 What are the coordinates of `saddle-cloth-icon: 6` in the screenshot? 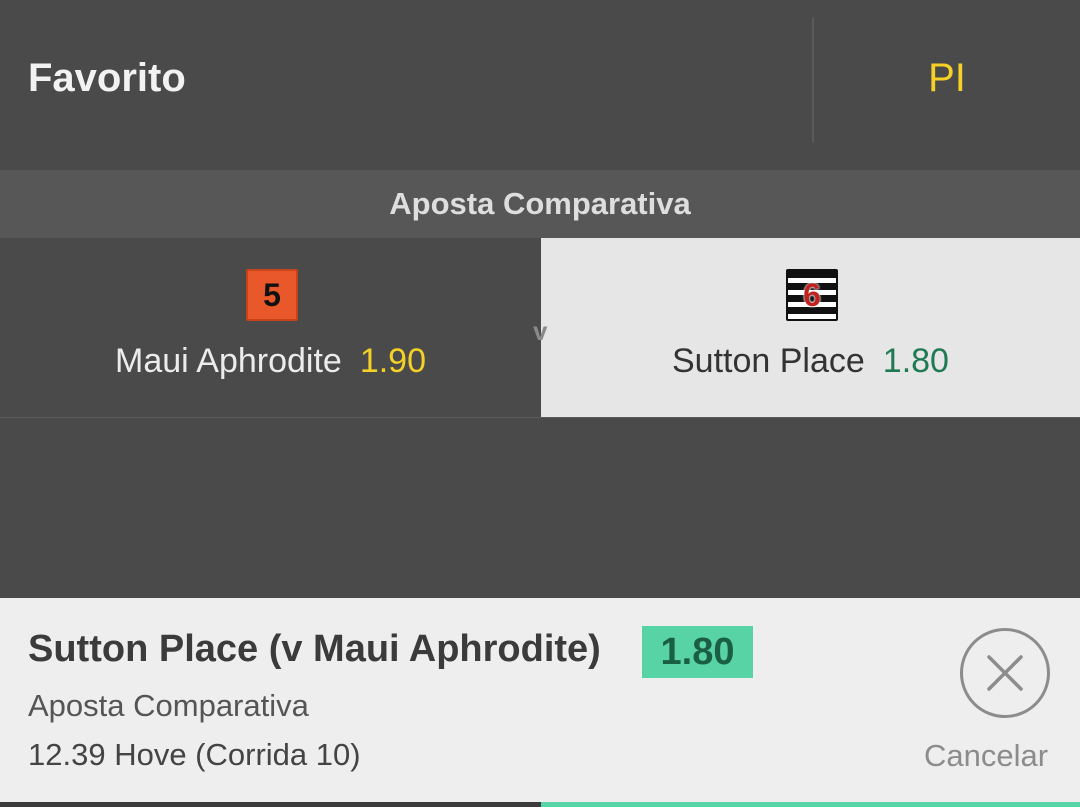 It's located at (812, 295).